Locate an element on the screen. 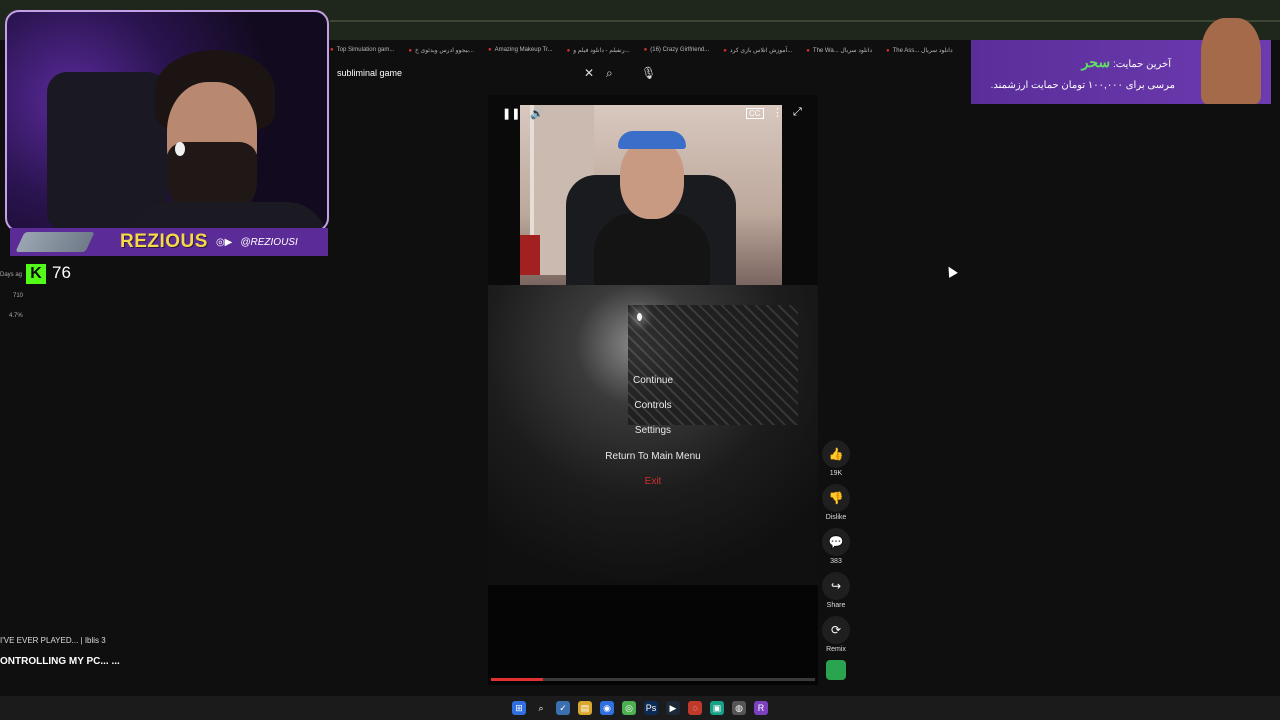 This screenshot has width=1280, height=720. remix-button: ⟳ Remix is located at coordinates (836, 634).